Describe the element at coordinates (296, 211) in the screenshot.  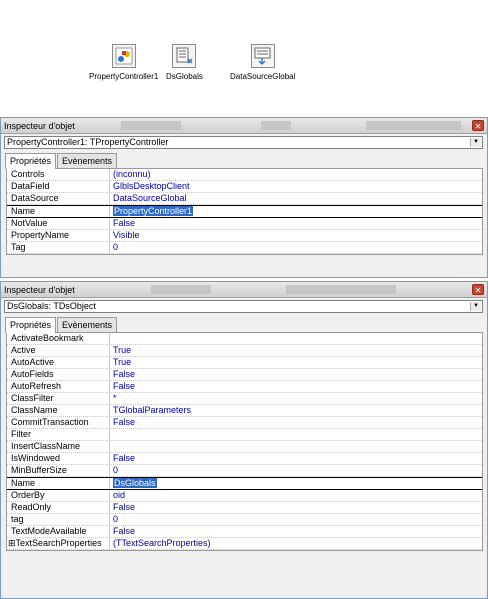
I see `property-value: PropertyController1` at that location.